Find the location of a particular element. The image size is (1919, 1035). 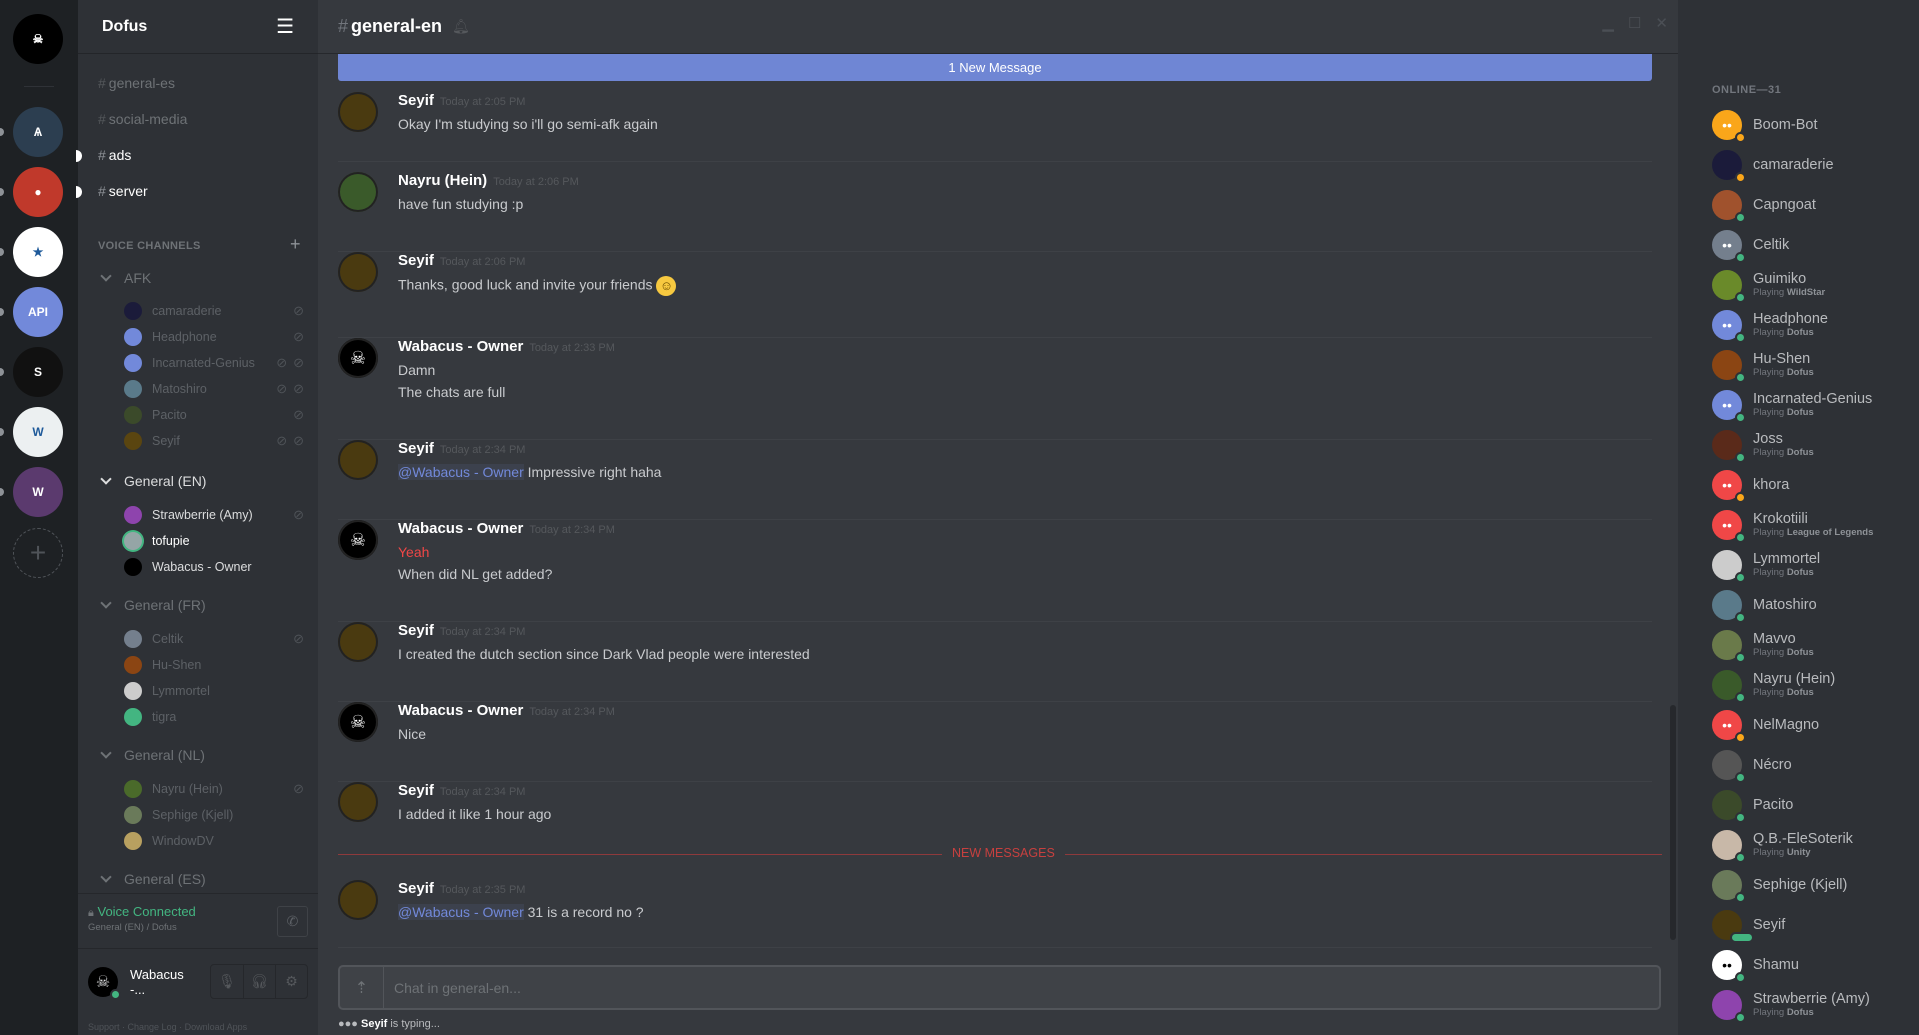

support-link: Support is located at coordinates (104, 1027).